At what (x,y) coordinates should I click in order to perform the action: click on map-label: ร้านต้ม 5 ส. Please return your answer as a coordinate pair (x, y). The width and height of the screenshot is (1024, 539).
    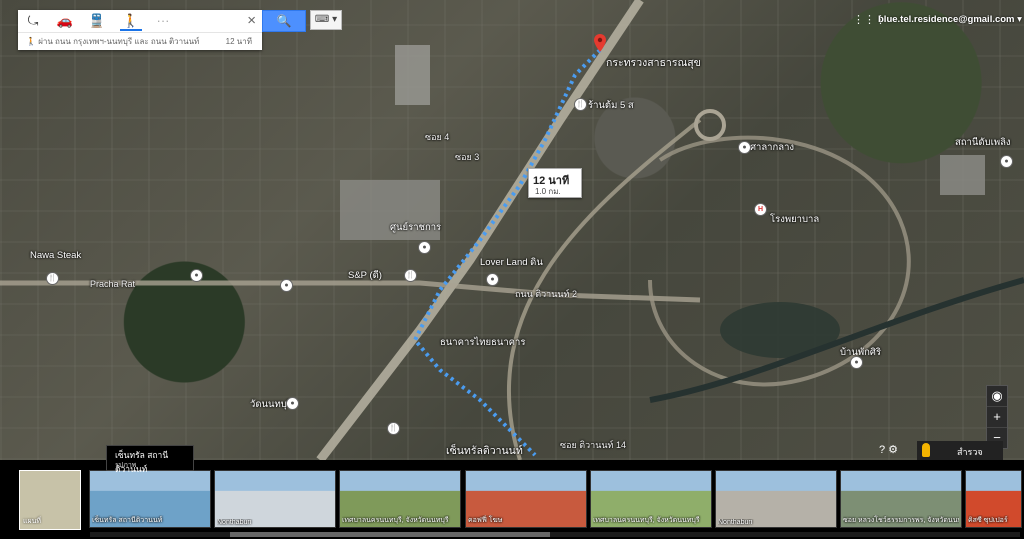
    Looking at the image, I should click on (611, 105).